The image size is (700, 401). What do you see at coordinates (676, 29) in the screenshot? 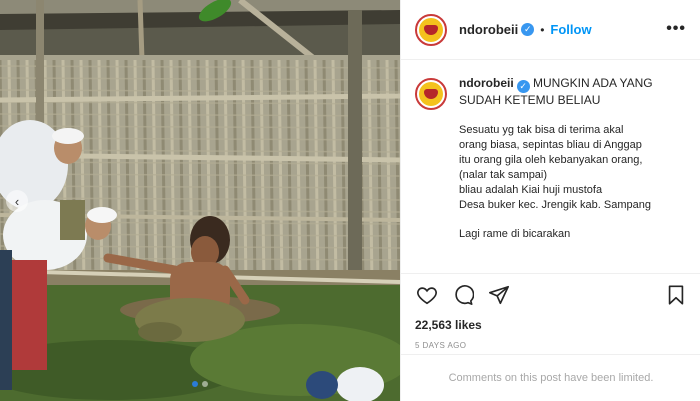
I see `more-options-icon: •••` at bounding box center [676, 29].